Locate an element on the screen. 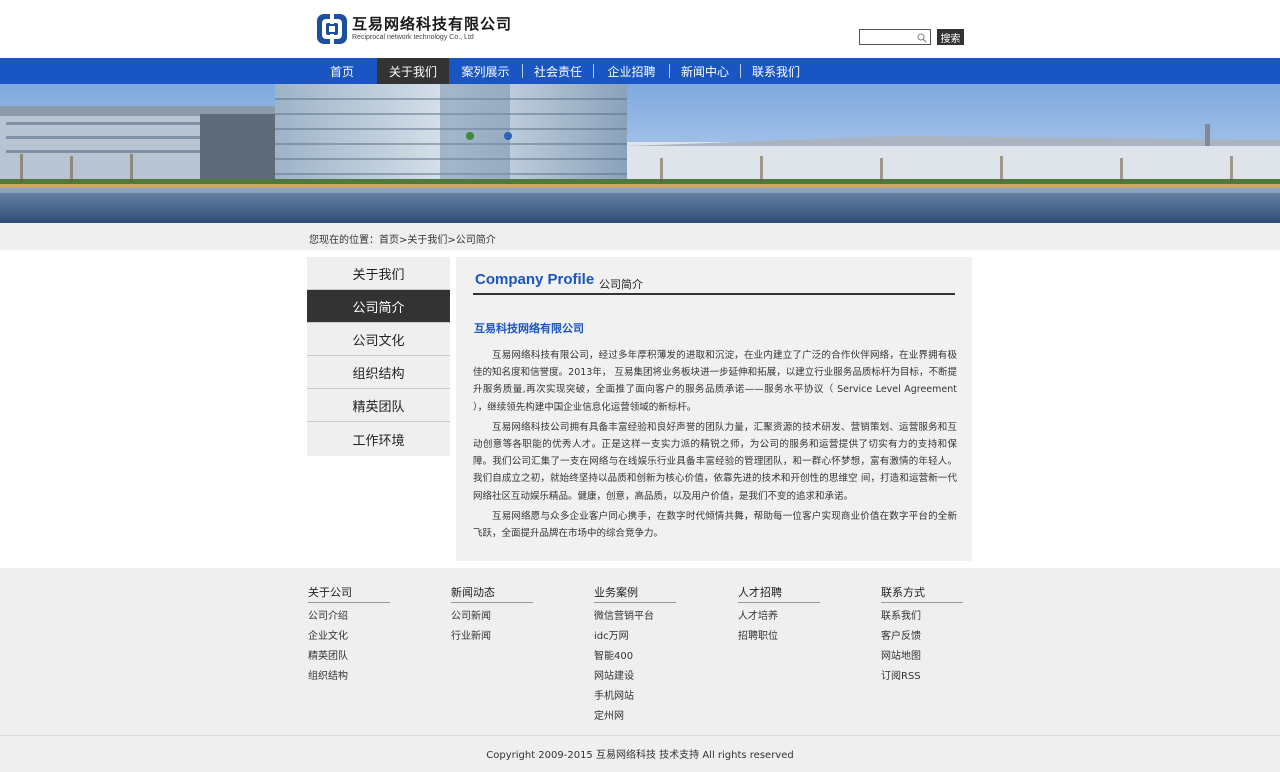 The image size is (1280, 772). sidebar-item-environment: 工作环境 is located at coordinates (378, 439).